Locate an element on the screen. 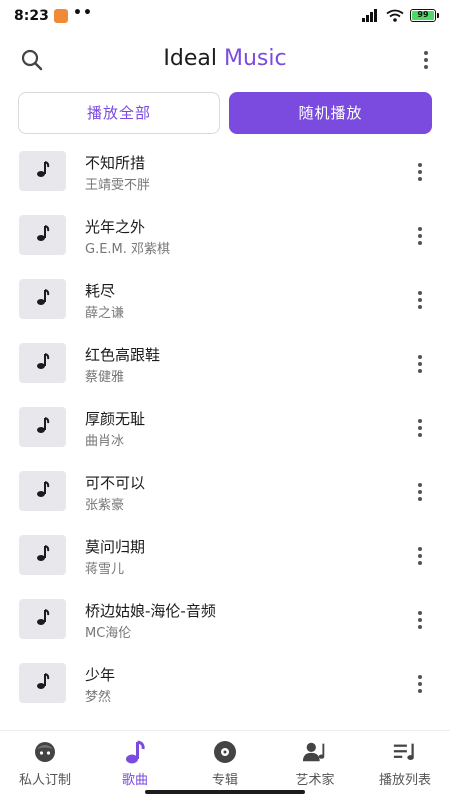 The height and width of the screenshot is (800, 450). play-all-button: 播放全部 is located at coordinates (119, 113).